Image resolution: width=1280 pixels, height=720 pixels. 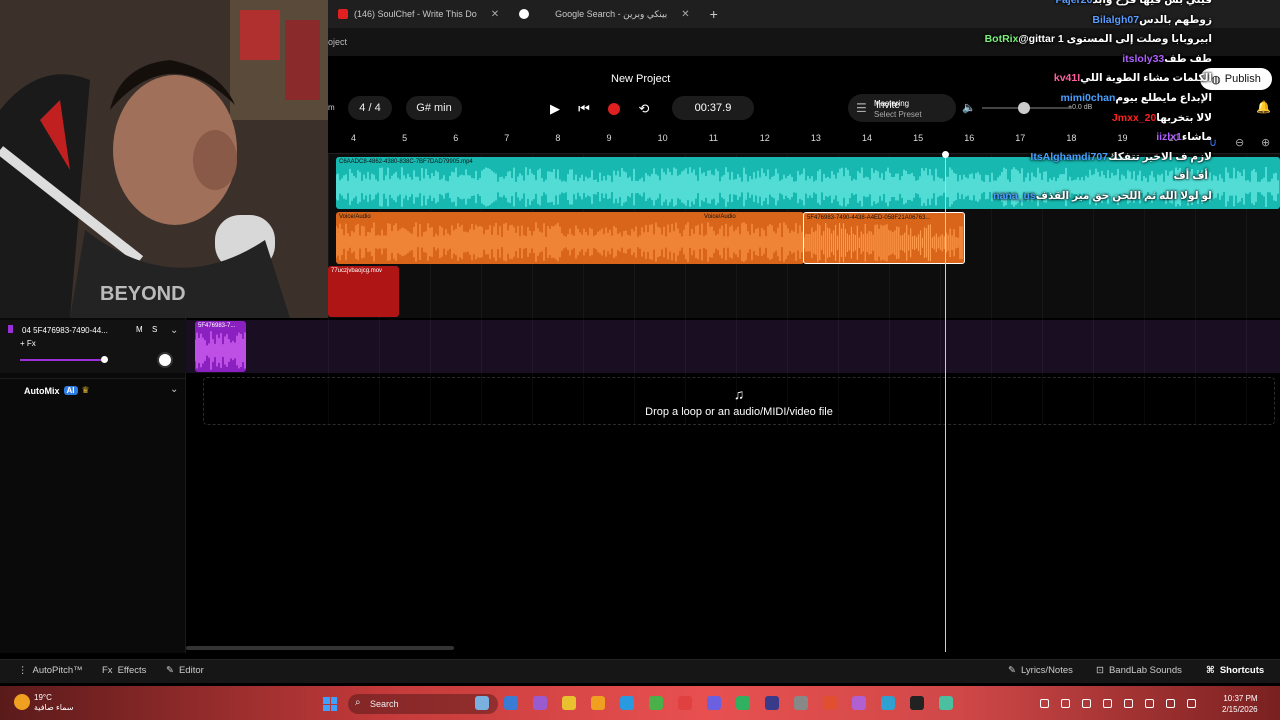 I want to click on zoom-in-icon: ⊕, so click(x=1265, y=142).